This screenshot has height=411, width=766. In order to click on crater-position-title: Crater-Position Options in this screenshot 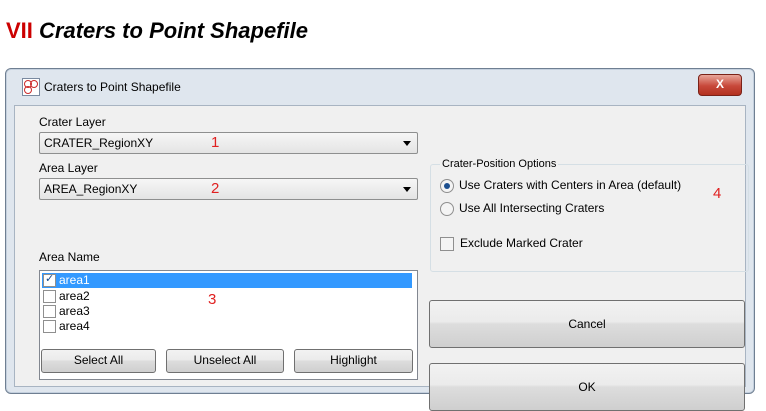, I will do `click(499, 164)`.